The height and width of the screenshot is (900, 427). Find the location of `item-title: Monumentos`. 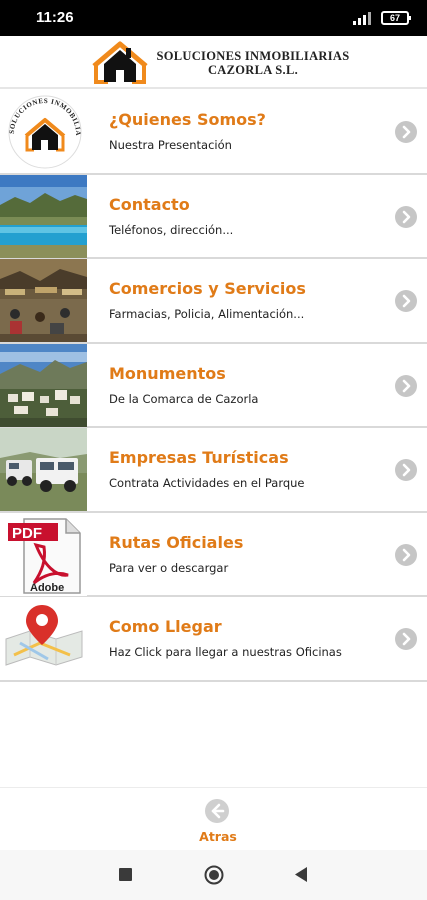

item-title: Monumentos is located at coordinates (167, 373).